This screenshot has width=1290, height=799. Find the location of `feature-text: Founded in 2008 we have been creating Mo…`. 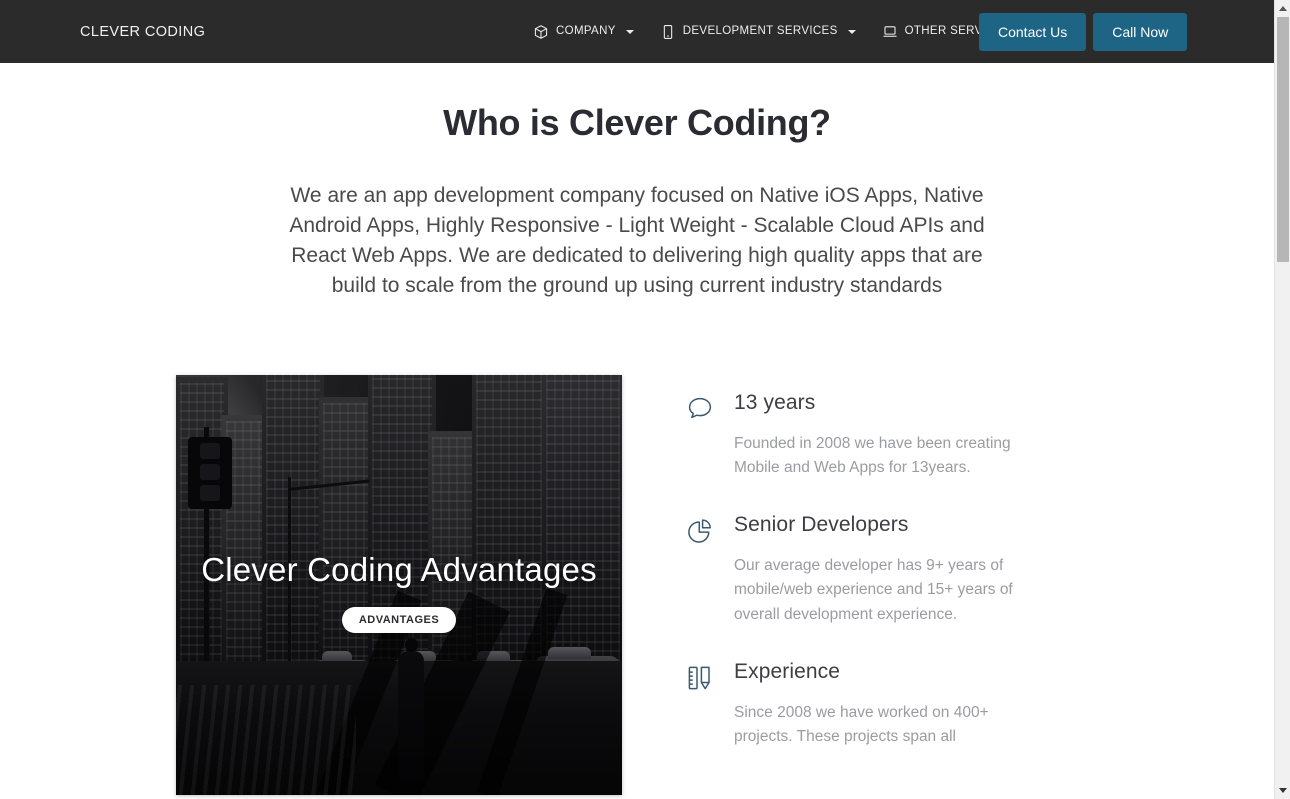

feature-text: Founded in 2008 we have been creating Mo… is located at coordinates (872, 456).